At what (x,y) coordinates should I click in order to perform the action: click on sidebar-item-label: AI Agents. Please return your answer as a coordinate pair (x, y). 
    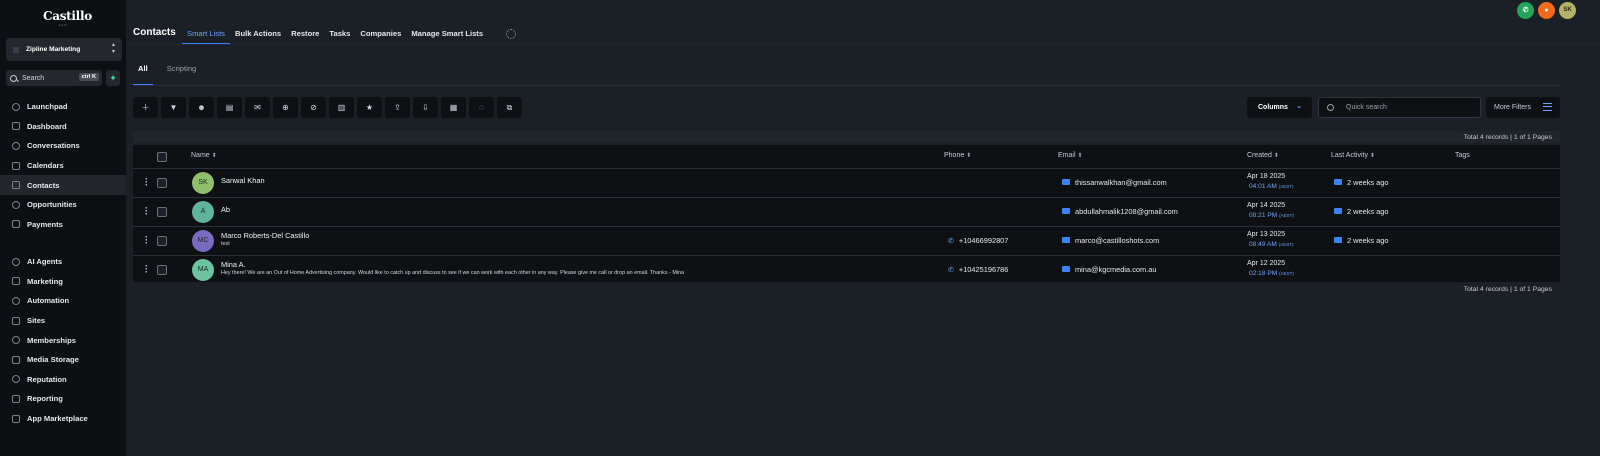
    Looking at the image, I should click on (45, 262).